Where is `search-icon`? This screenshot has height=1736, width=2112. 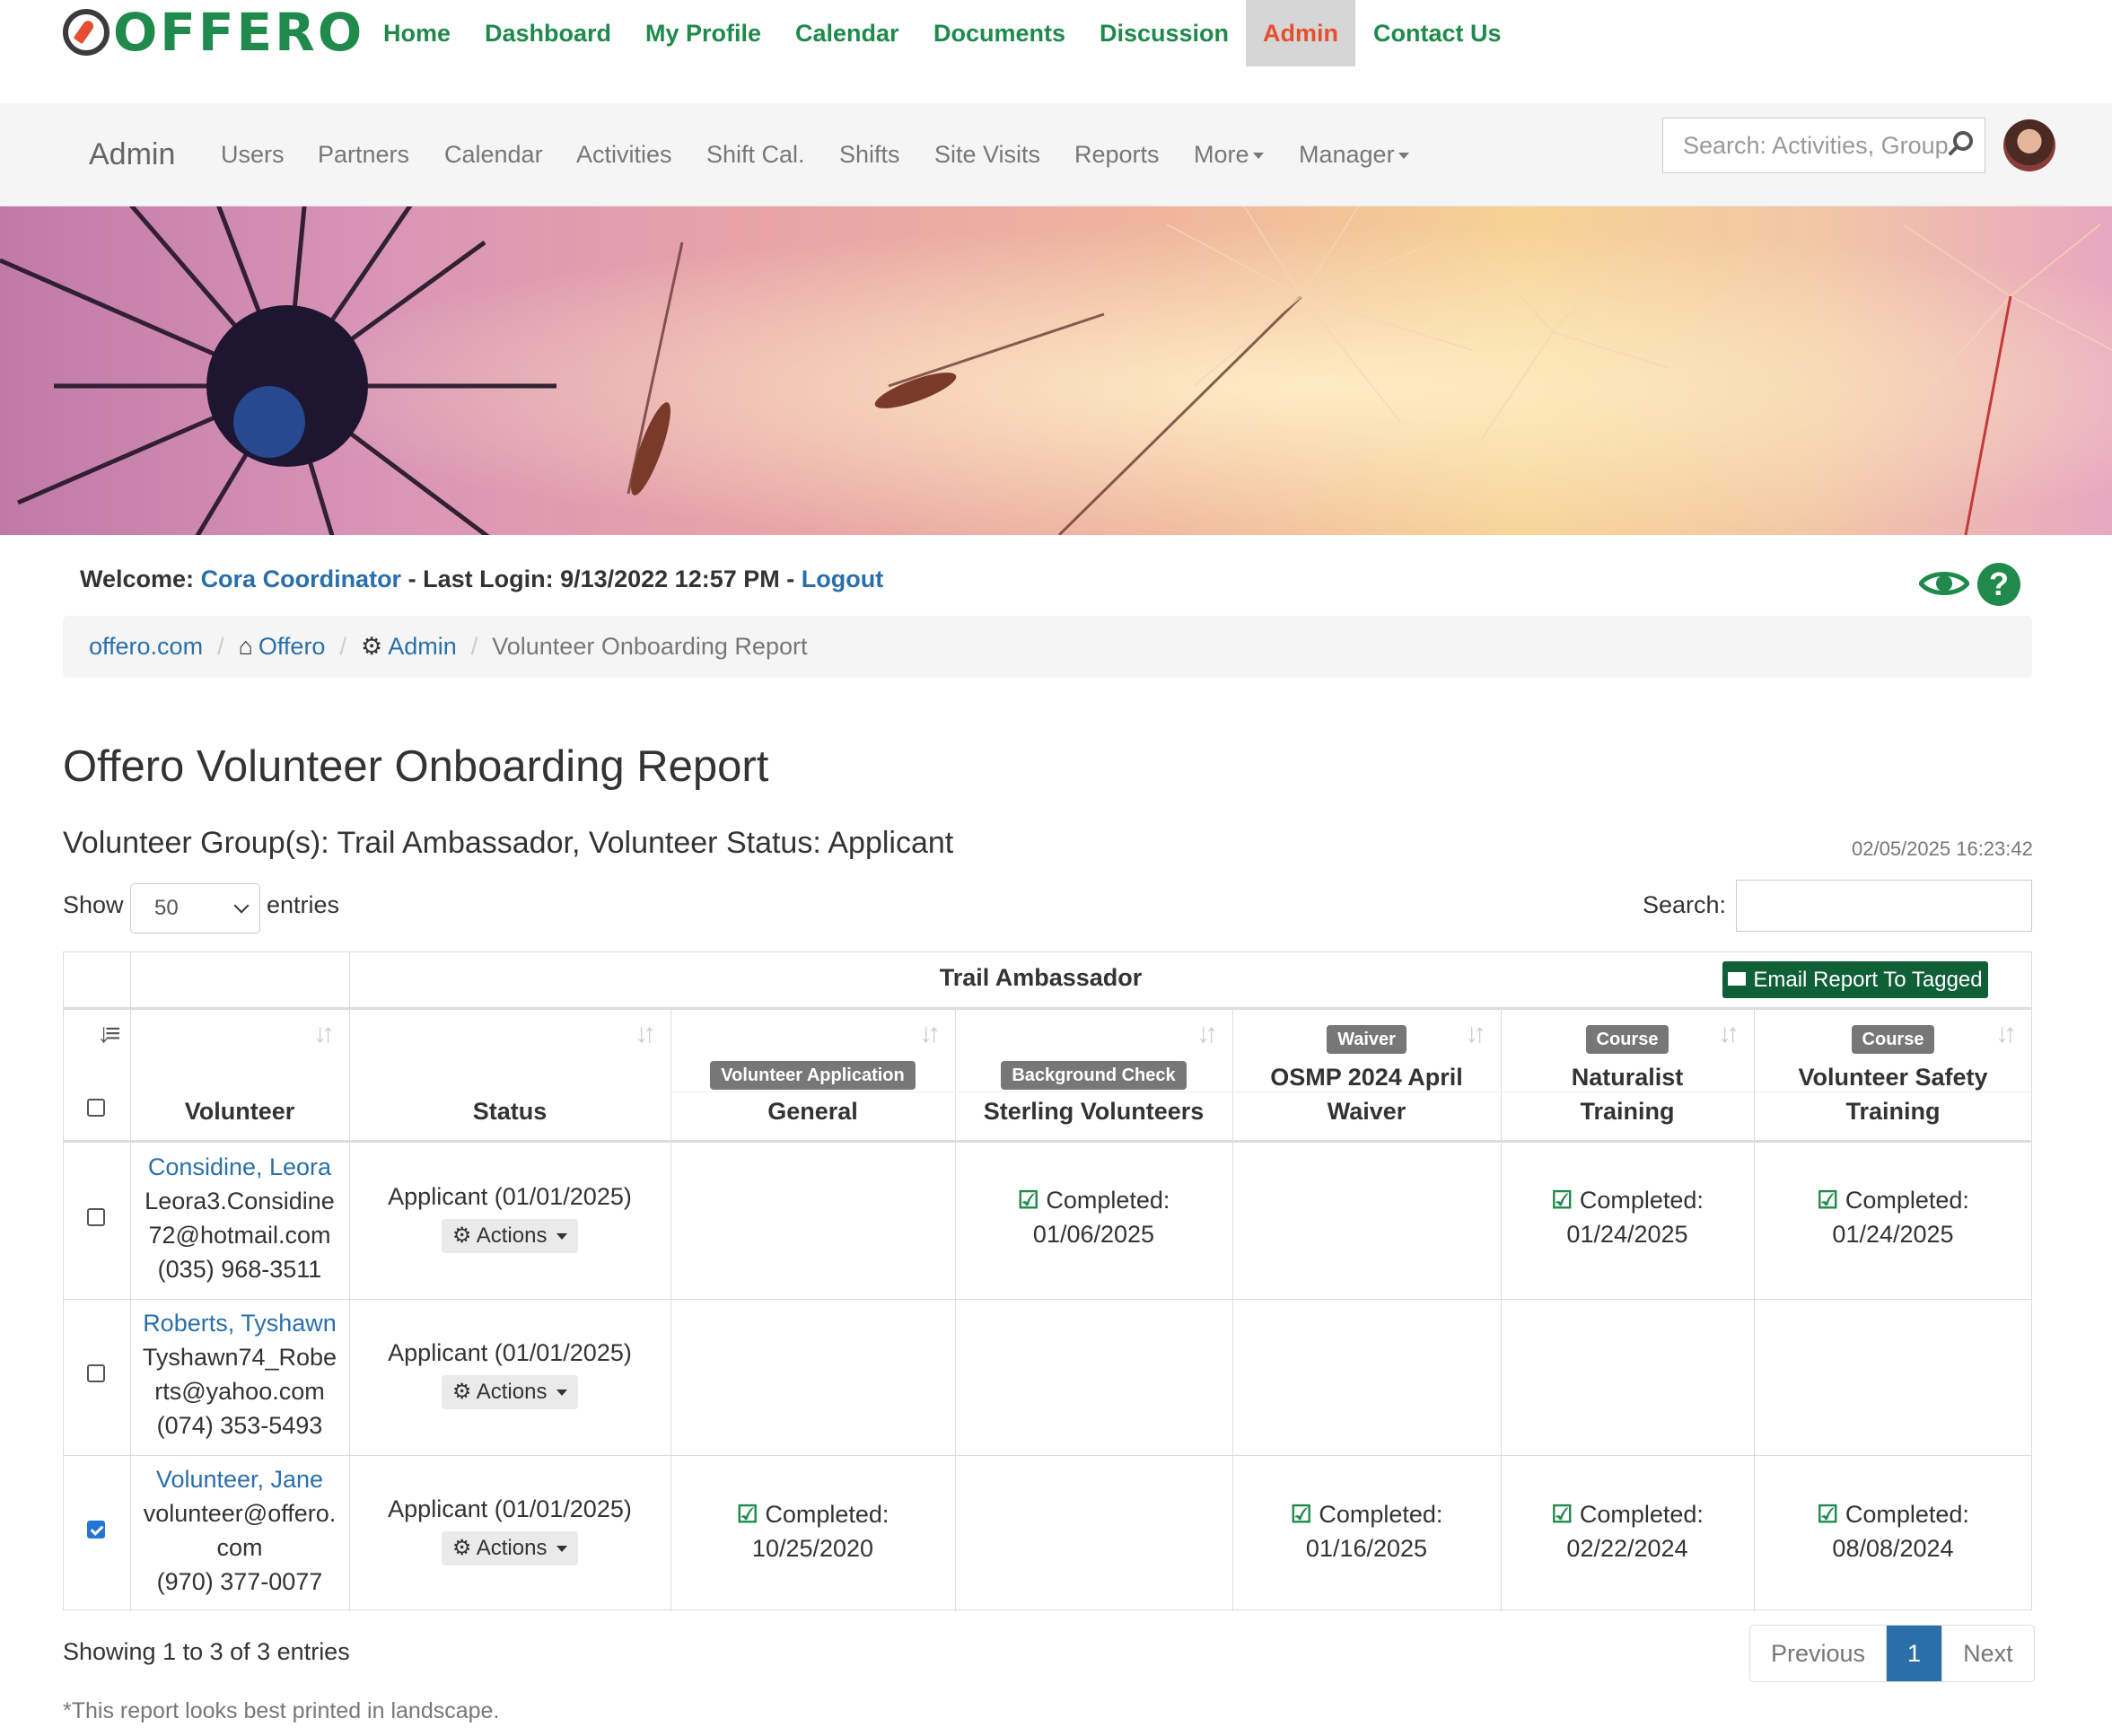 search-icon is located at coordinates (1963, 141).